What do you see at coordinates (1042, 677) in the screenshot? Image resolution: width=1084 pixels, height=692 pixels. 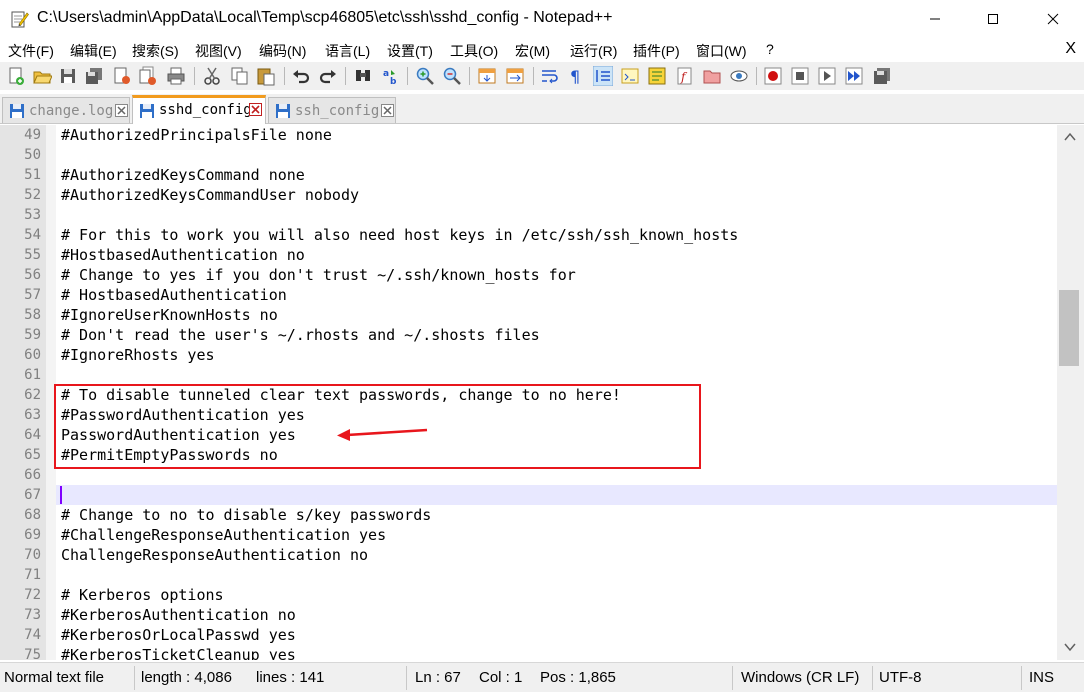 I see `status-insert-mode: INS` at bounding box center [1042, 677].